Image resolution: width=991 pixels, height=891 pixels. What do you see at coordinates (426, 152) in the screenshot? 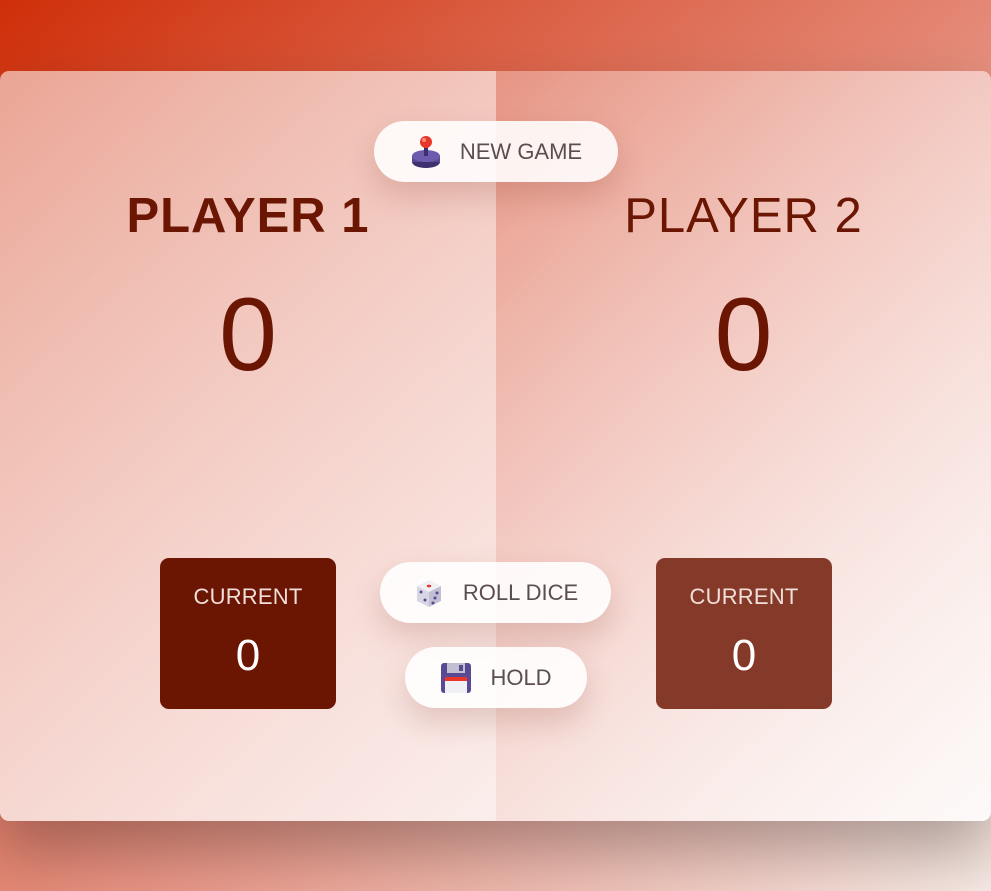
I see `joystick-icon` at bounding box center [426, 152].